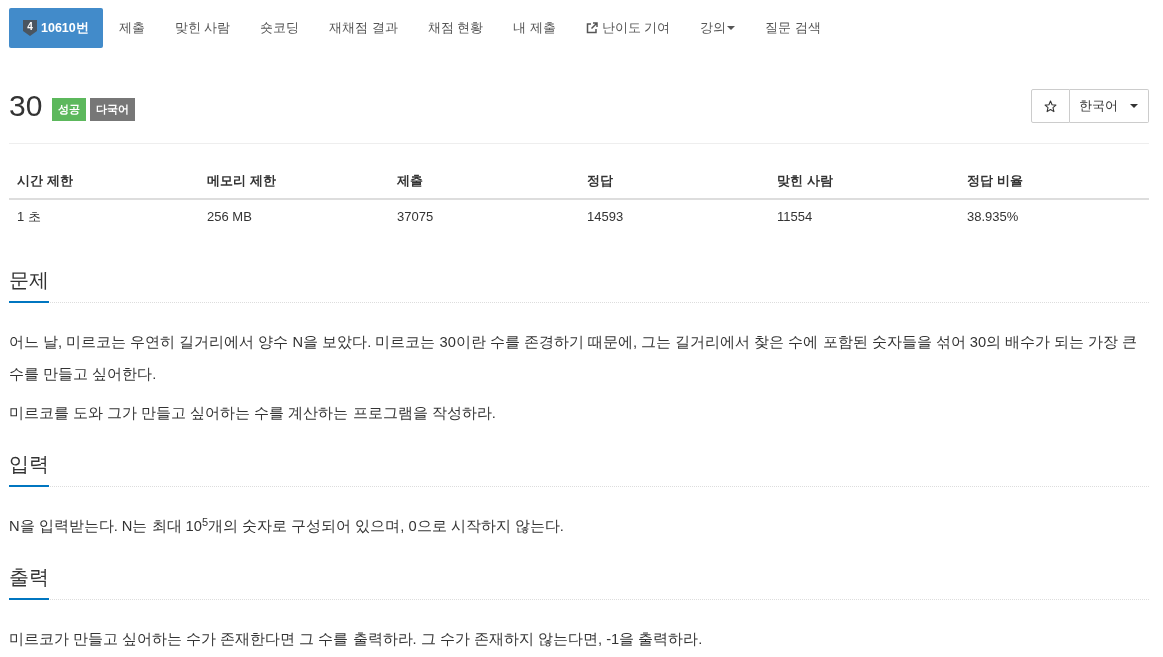  I want to click on table-cell: 37075, so click(484, 216).